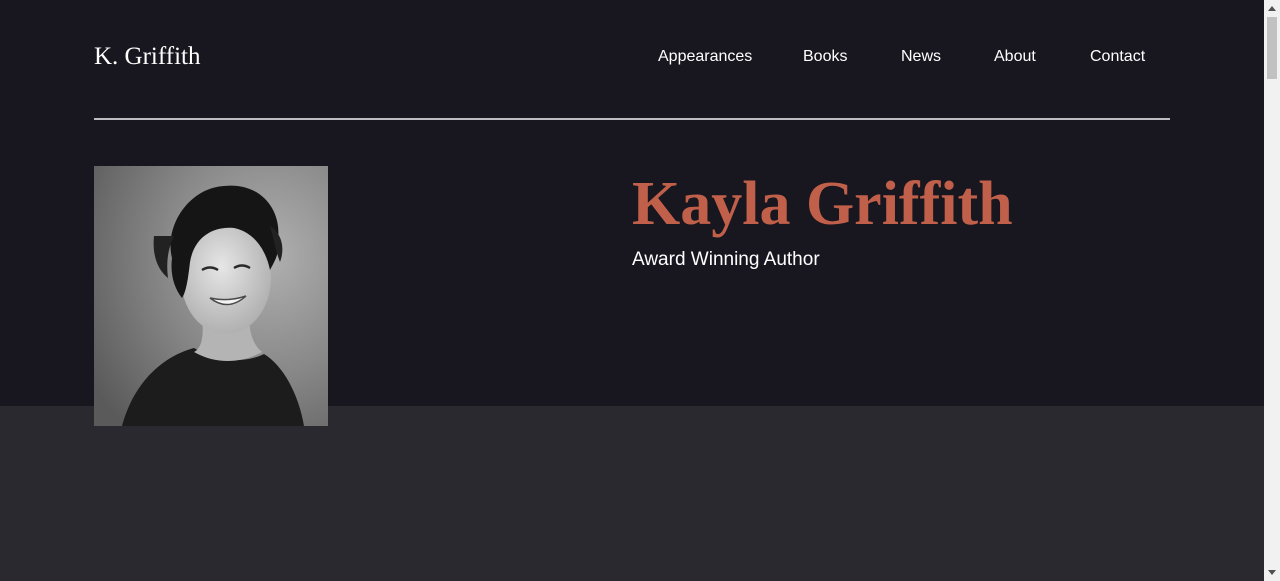  Describe the element at coordinates (726, 259) in the screenshot. I see `author-tagline: Award Winning Author` at that location.